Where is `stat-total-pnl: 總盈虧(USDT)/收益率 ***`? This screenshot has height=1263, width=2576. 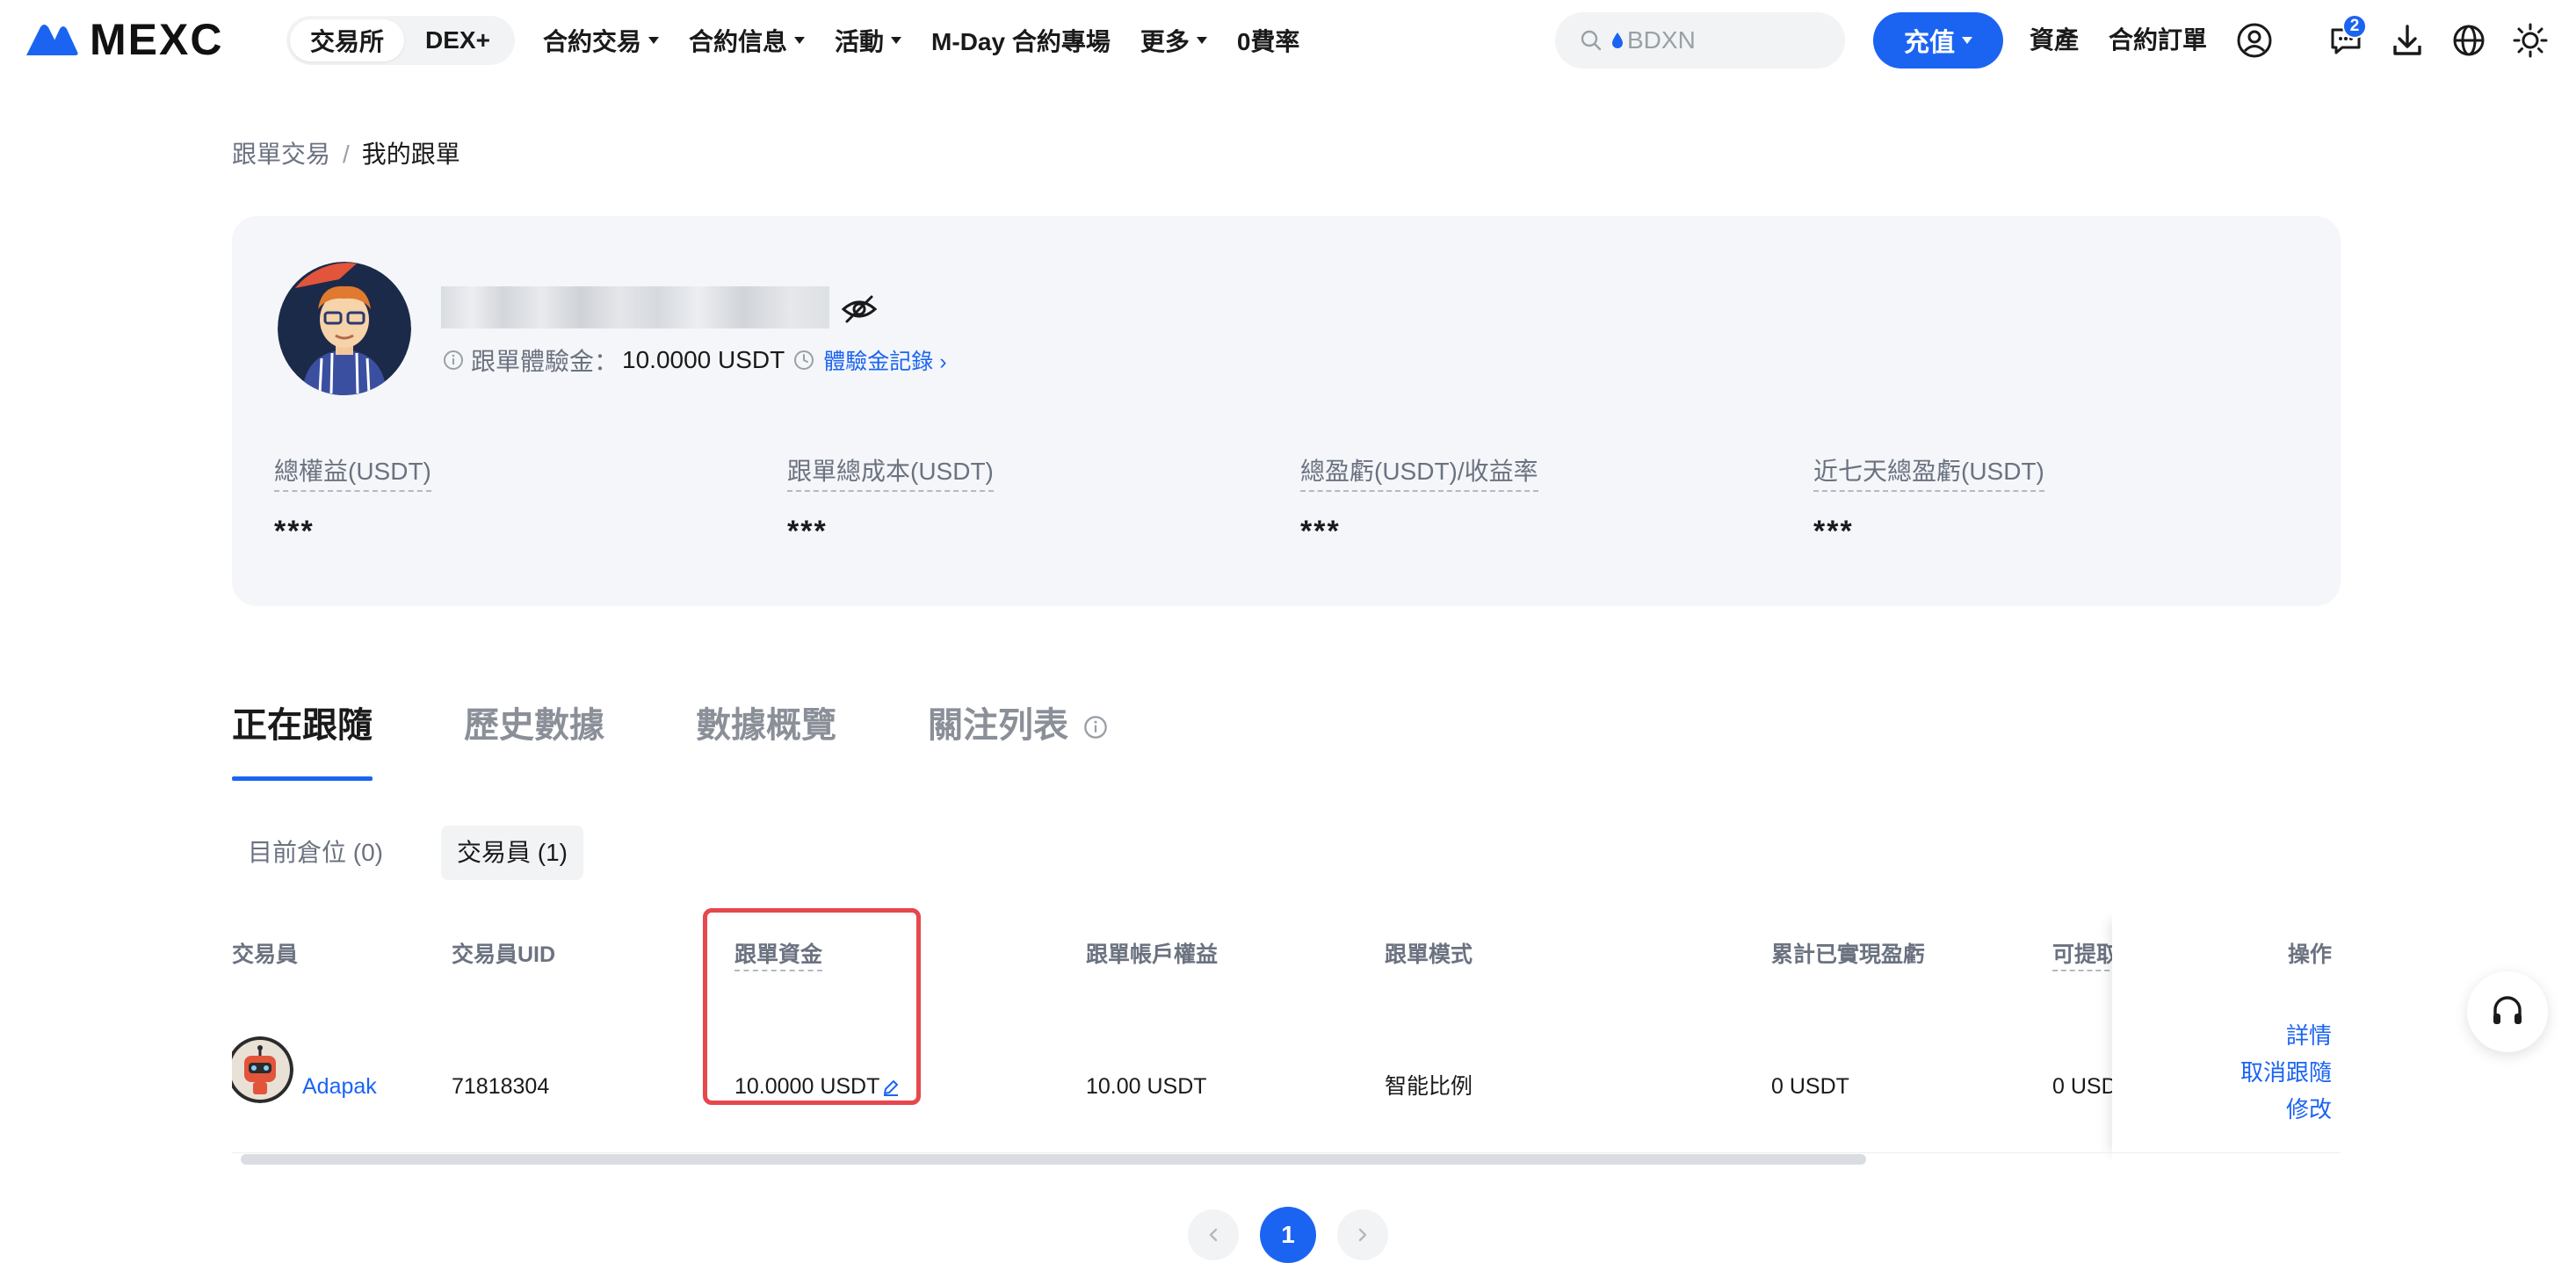 stat-total-pnl: 總盈虧(USDT)/收益率 *** is located at coordinates (1419, 502).